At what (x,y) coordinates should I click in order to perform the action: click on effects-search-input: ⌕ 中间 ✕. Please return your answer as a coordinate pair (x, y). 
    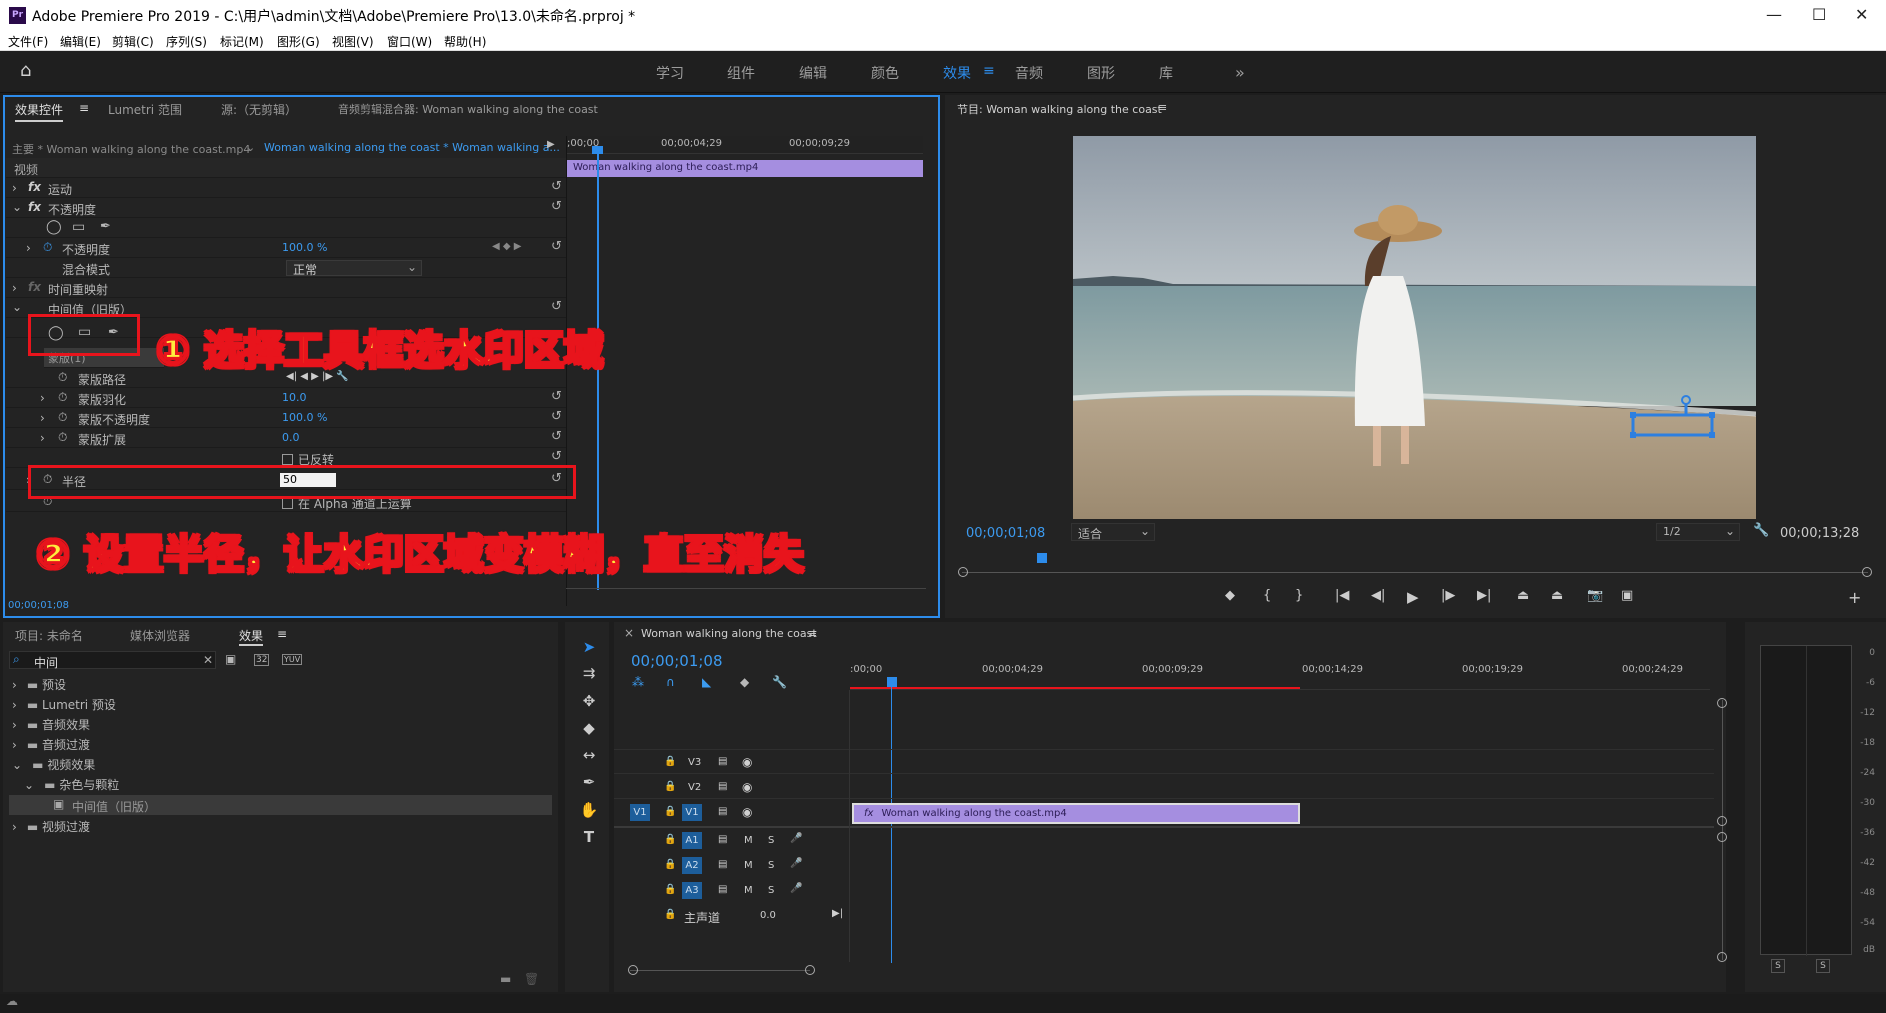
    Looking at the image, I should click on (112, 660).